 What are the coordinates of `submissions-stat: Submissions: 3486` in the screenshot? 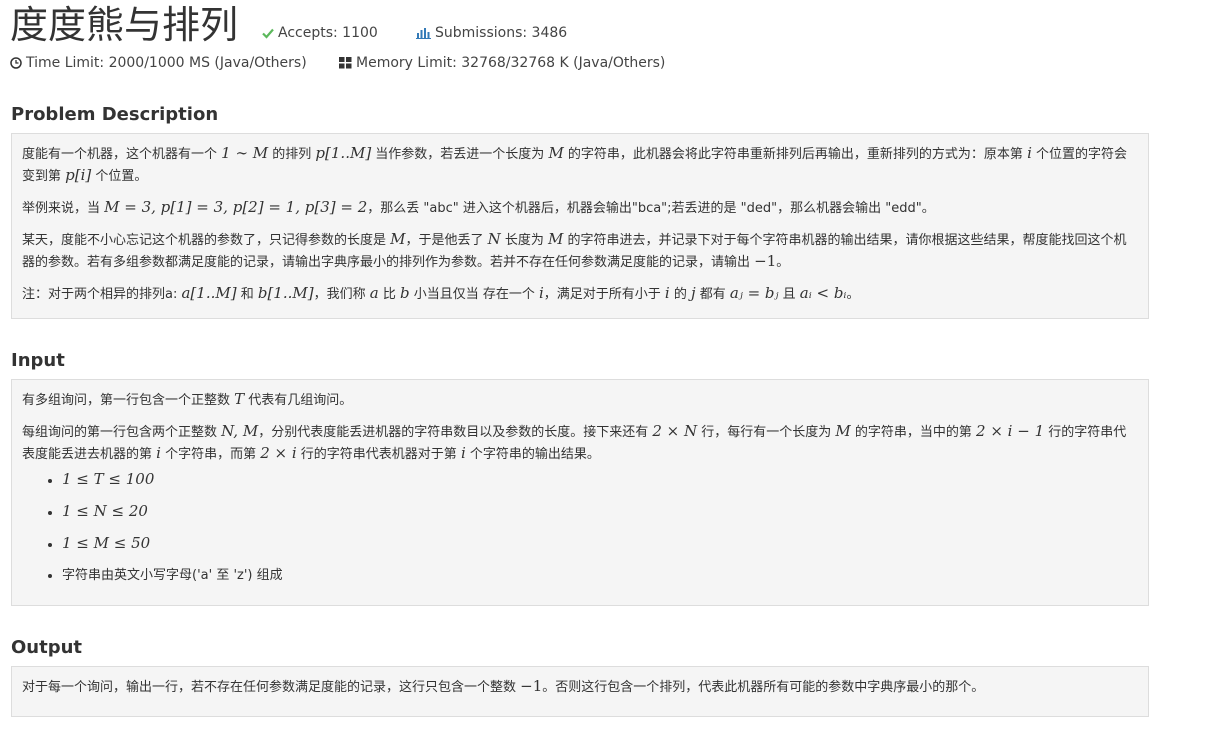 It's located at (491, 34).